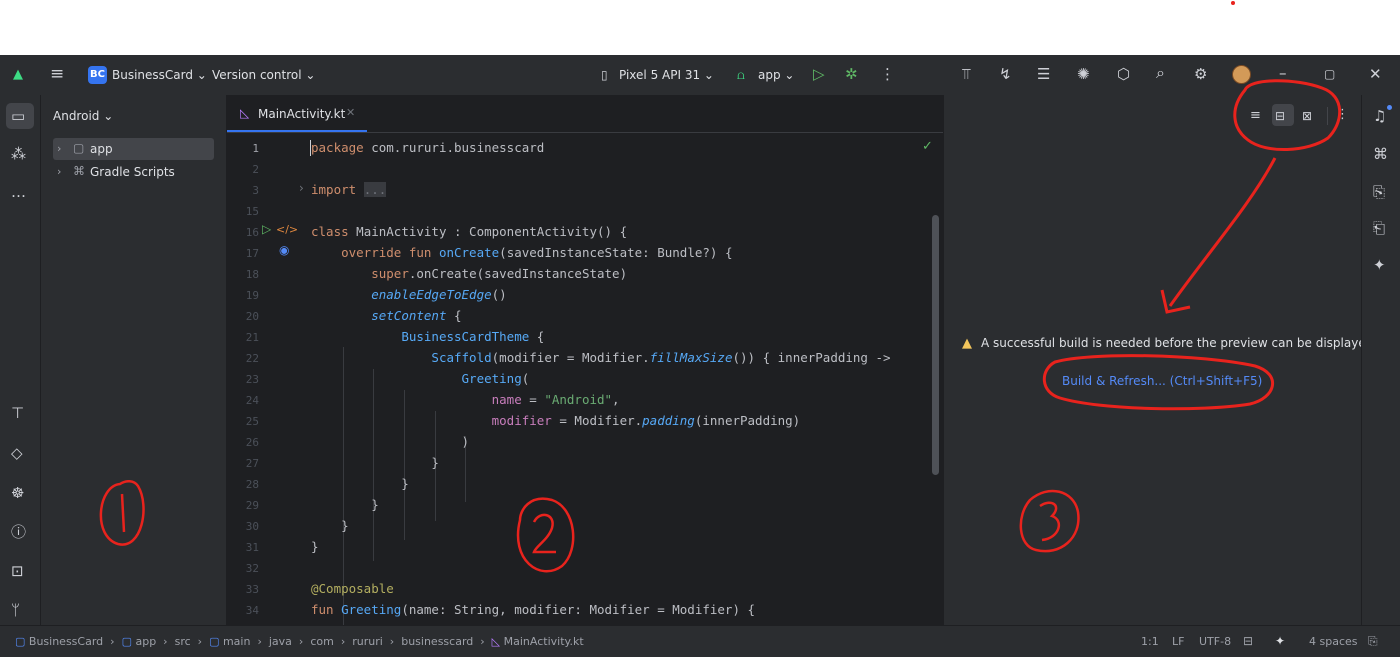  What do you see at coordinates (159, 75) in the screenshot?
I see `project-name-dropdown: BusinessCard ⌄` at bounding box center [159, 75].